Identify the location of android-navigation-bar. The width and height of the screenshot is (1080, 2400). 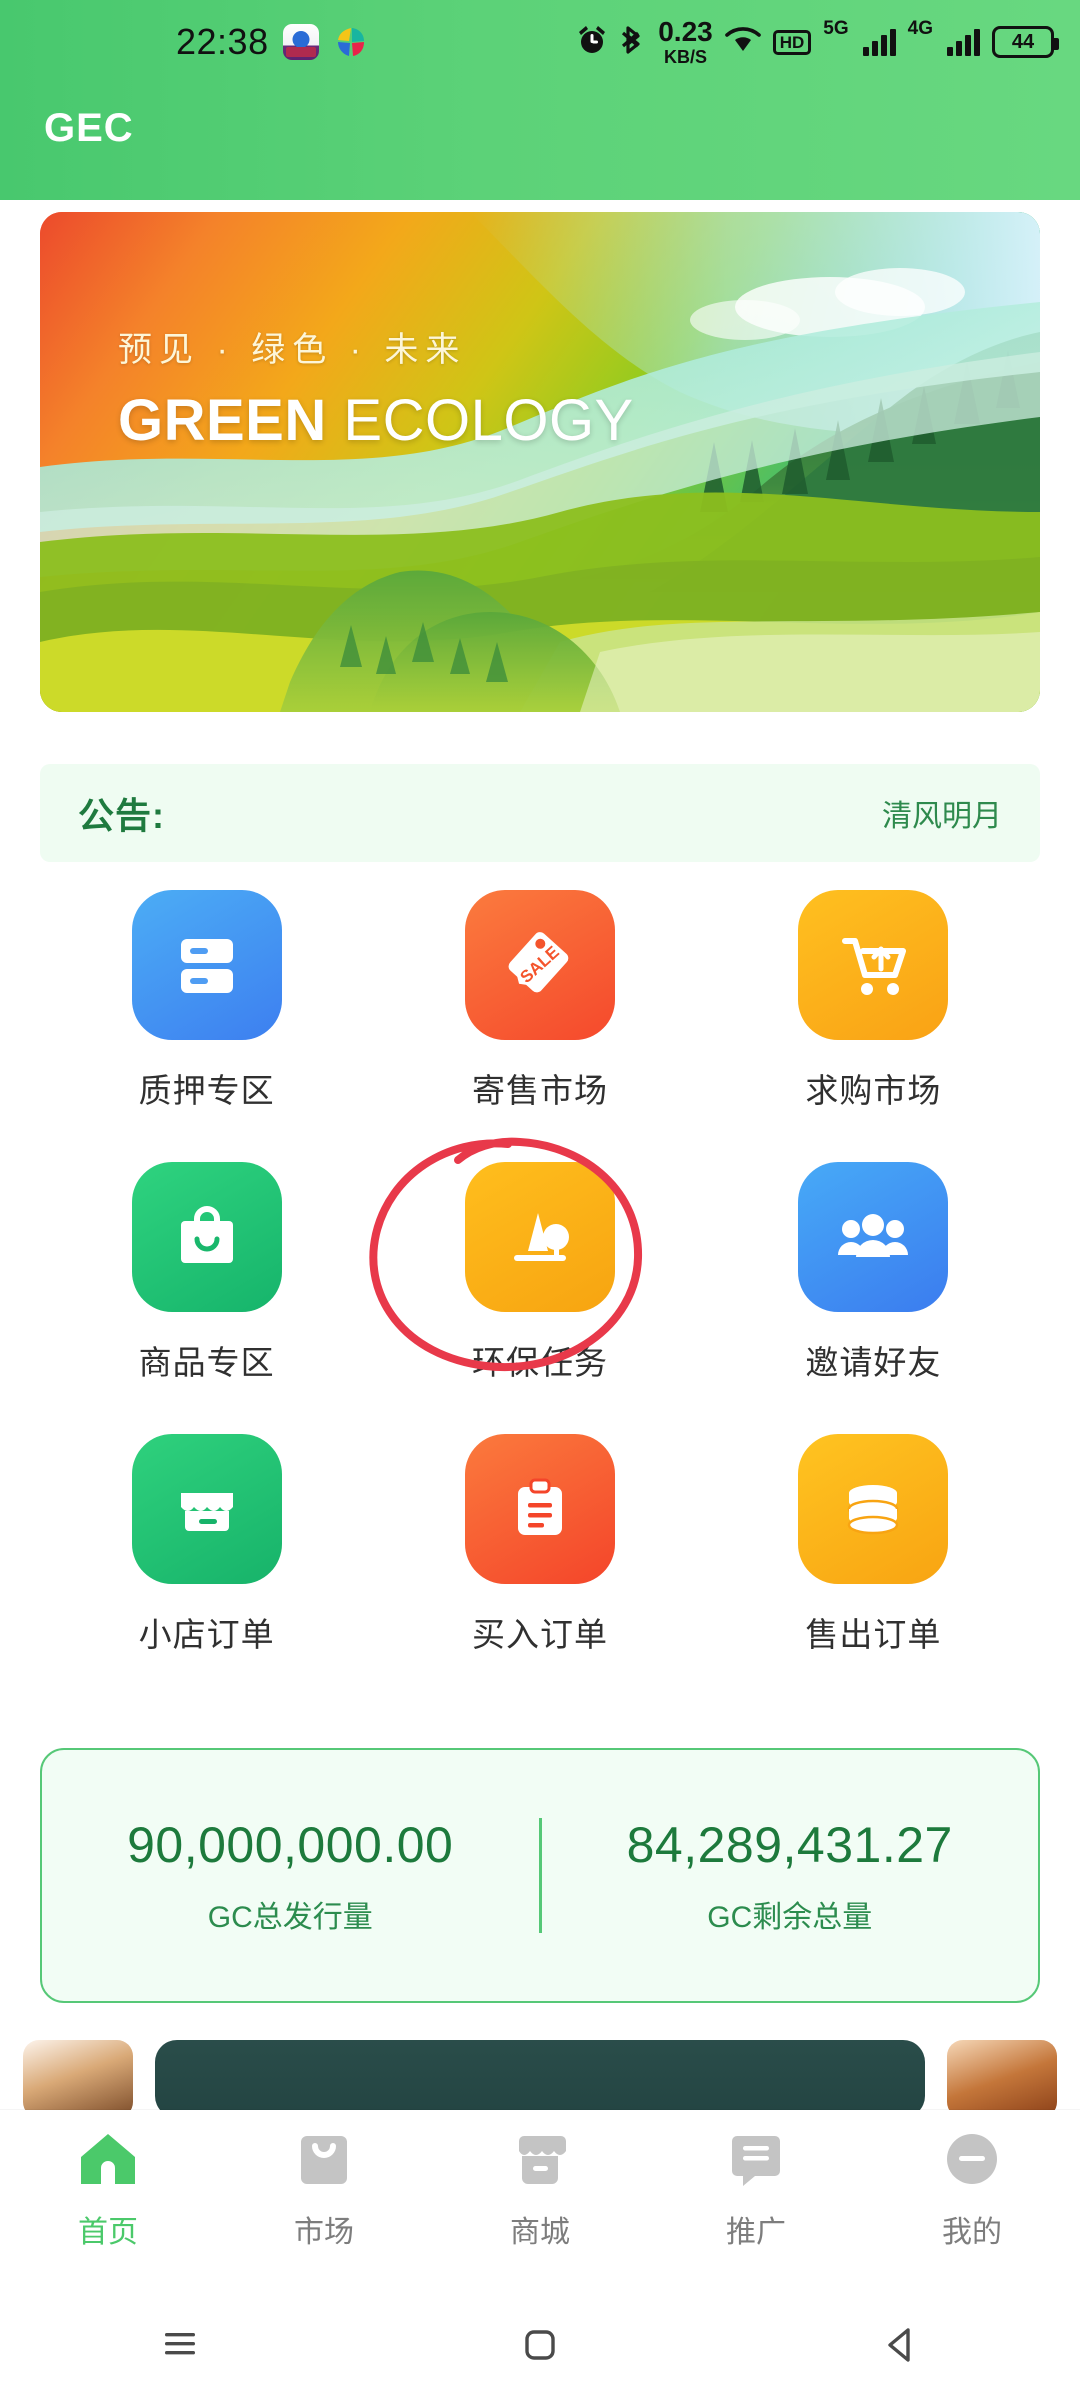
(540, 2344).